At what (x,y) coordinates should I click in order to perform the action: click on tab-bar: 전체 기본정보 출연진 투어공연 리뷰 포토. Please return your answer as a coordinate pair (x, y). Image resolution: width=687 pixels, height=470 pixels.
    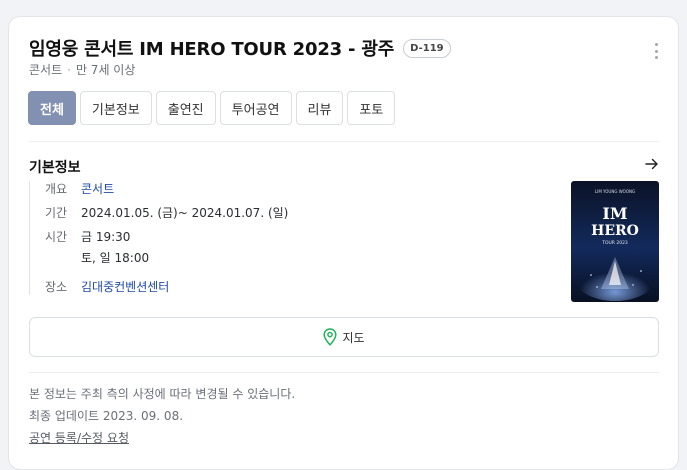
    Looking at the image, I should click on (213, 108).